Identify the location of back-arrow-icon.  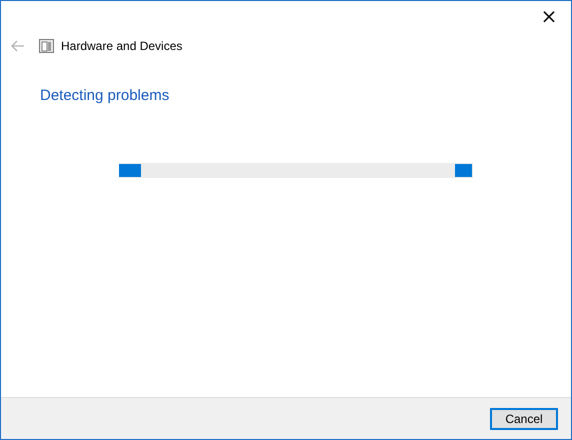
(17, 46).